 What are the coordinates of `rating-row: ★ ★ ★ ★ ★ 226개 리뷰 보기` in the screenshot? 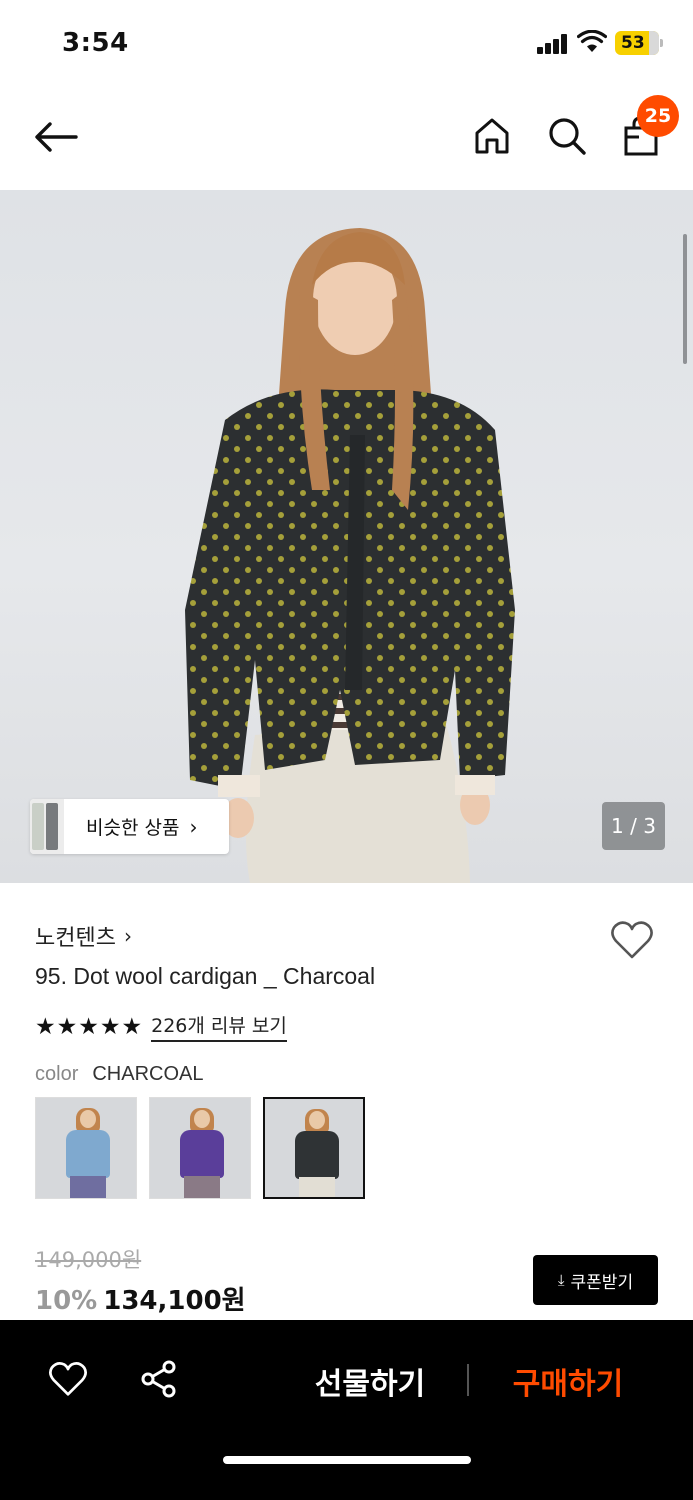 It's located at (161, 1026).